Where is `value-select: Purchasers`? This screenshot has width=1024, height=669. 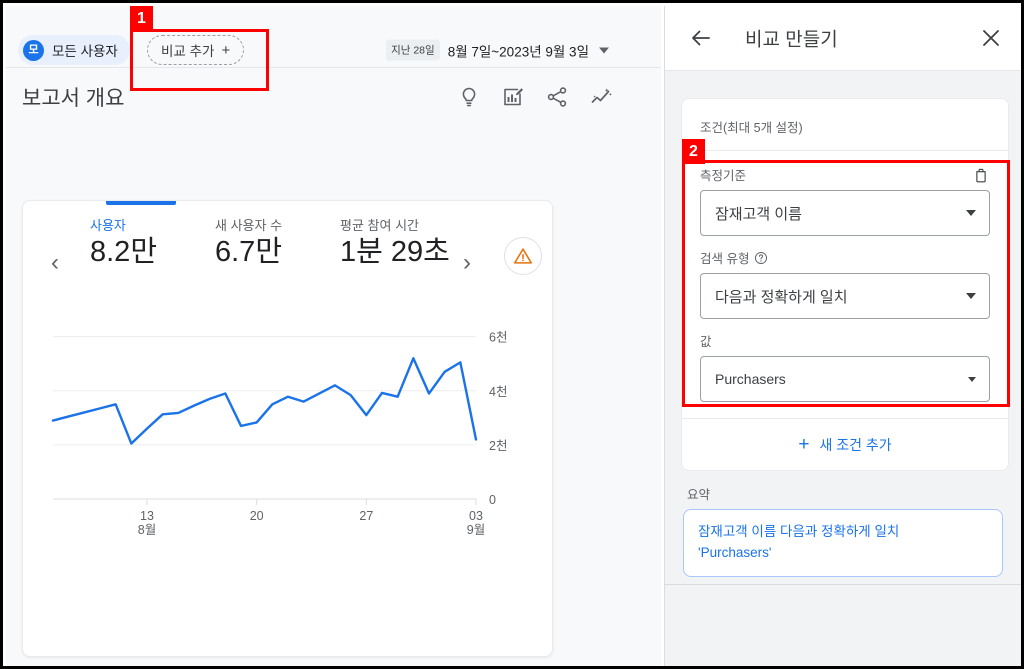 value-select: Purchasers is located at coordinates (845, 379).